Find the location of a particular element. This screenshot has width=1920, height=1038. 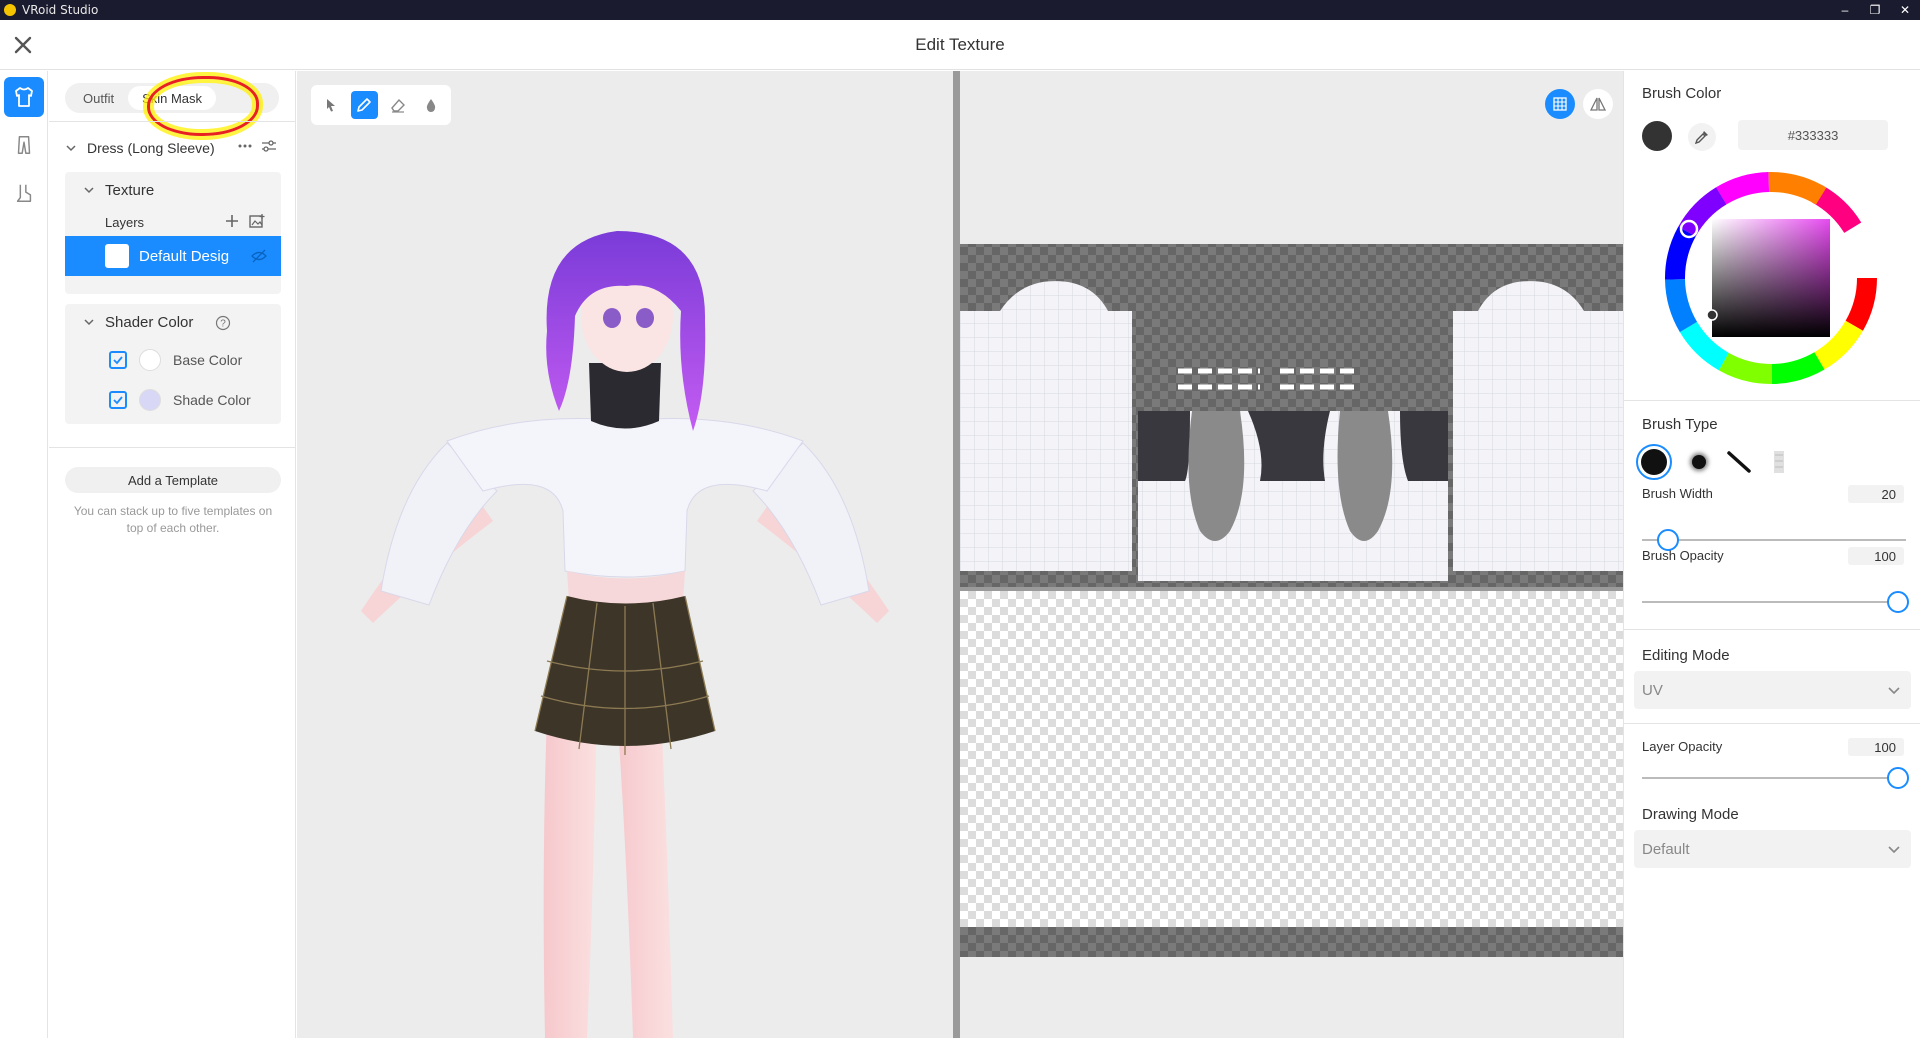

texture-header: Texture is located at coordinates (173, 190).